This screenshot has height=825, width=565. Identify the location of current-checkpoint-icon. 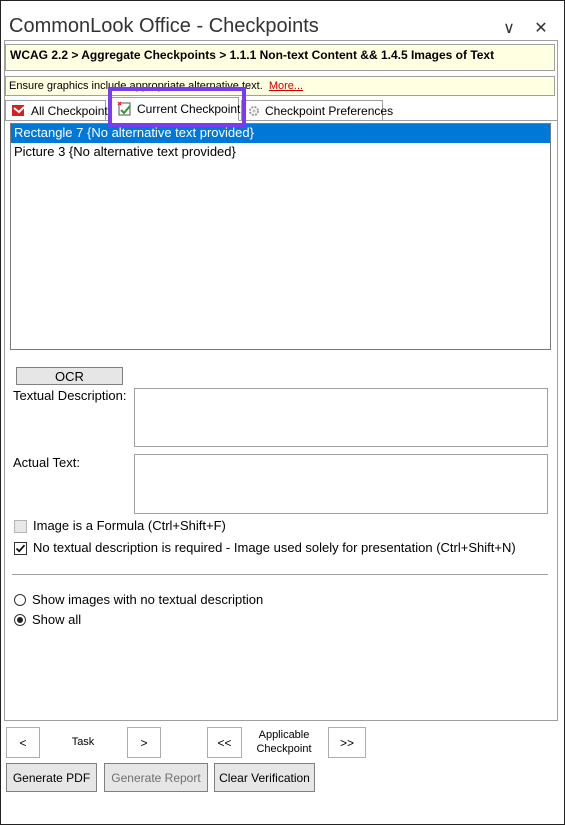
(125, 109).